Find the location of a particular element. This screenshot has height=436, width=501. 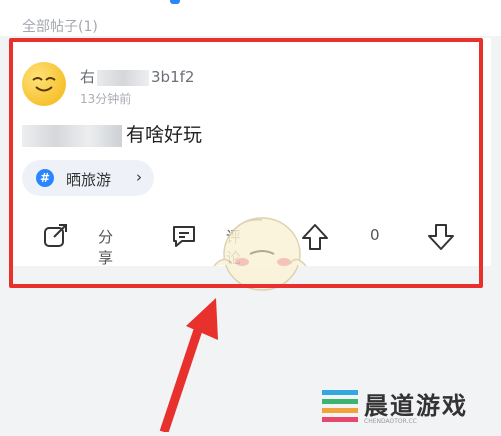

tab-indicator is located at coordinates (175, 2).